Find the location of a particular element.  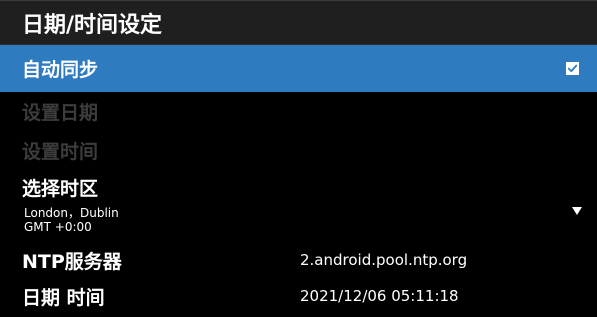

timezone-city: London，Dublin is located at coordinates (71, 213).